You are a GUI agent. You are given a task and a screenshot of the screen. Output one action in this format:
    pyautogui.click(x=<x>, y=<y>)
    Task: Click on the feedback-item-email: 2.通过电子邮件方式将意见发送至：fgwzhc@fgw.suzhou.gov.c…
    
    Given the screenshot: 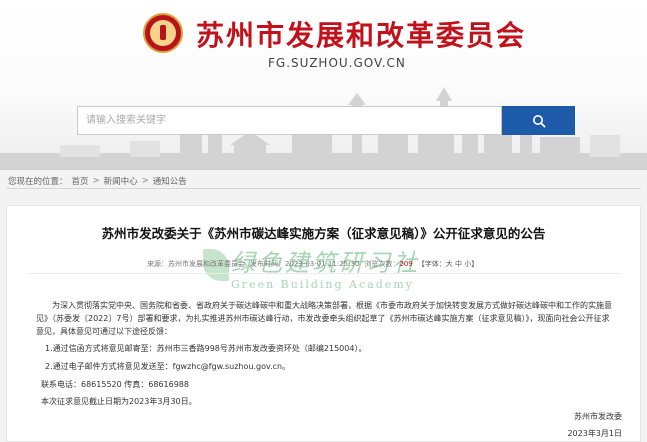 What is the action you would take?
    pyautogui.click(x=168, y=366)
    